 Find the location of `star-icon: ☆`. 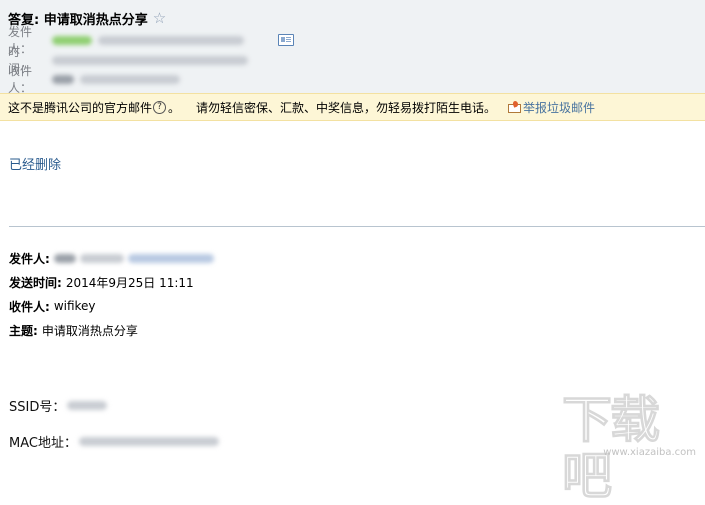

star-icon: ☆ is located at coordinates (159, 18).